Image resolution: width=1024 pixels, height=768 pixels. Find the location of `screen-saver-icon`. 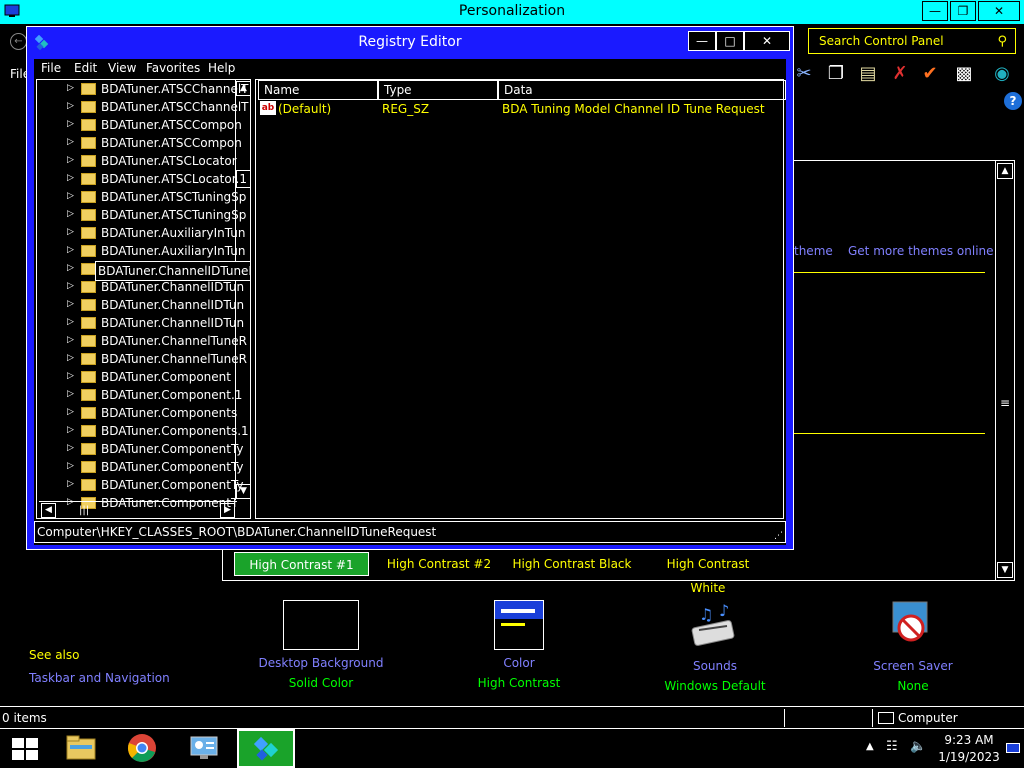

screen-saver-icon is located at coordinates (913, 625).